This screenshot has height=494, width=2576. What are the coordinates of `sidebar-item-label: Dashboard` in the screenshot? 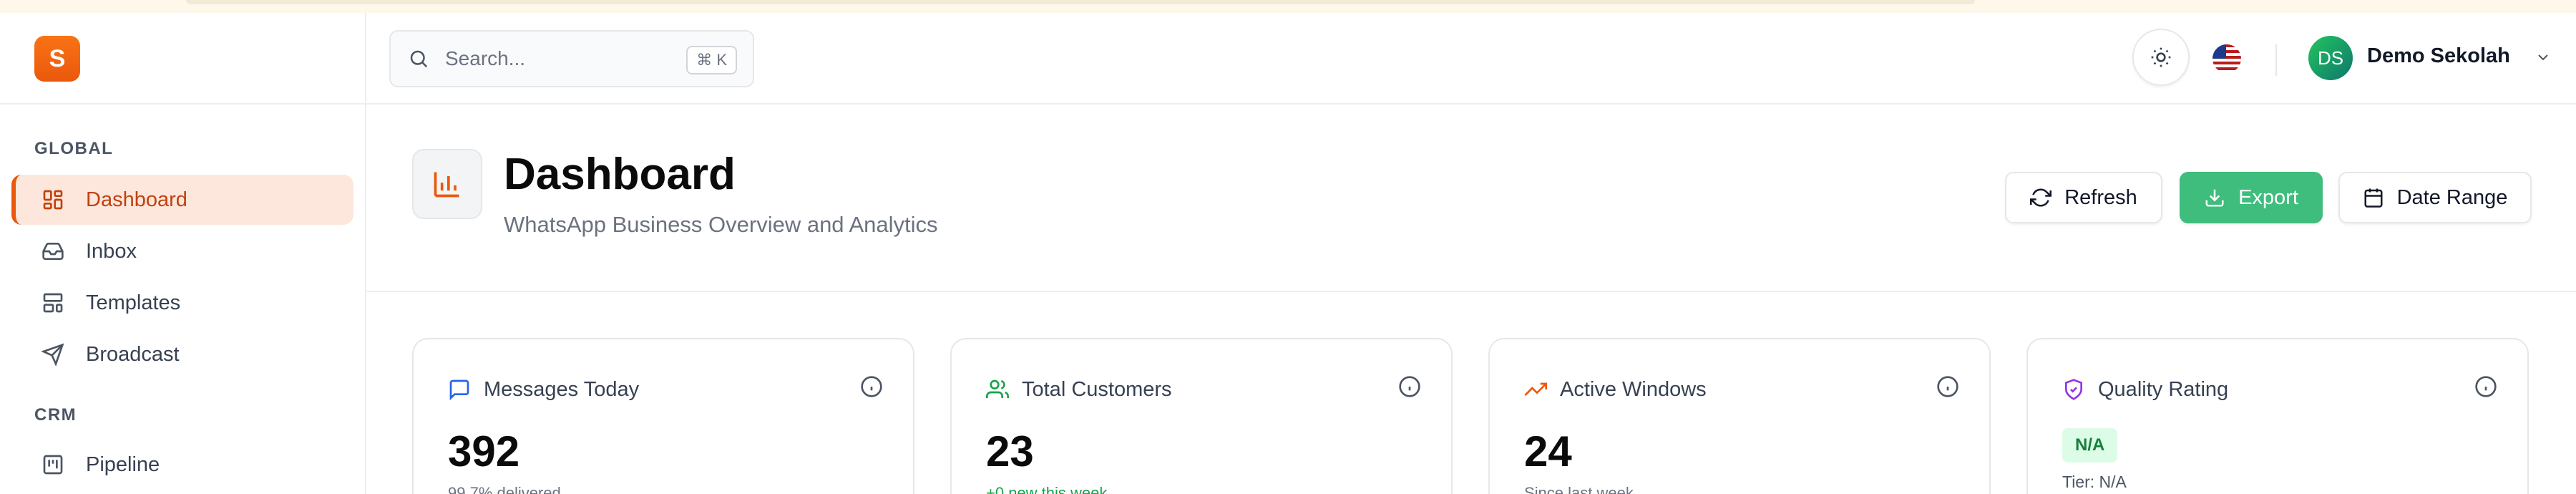 It's located at (136, 199).